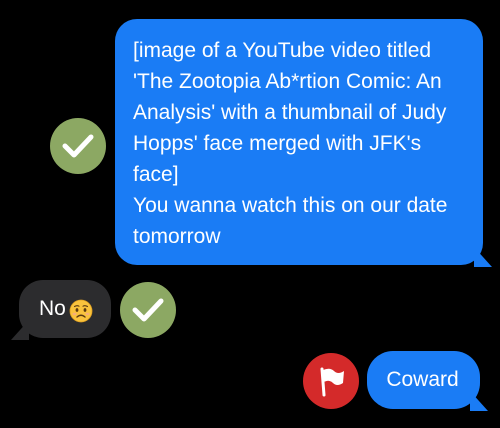 This screenshot has height=428, width=500. I want to click on message-text: Coward, so click(422, 379).